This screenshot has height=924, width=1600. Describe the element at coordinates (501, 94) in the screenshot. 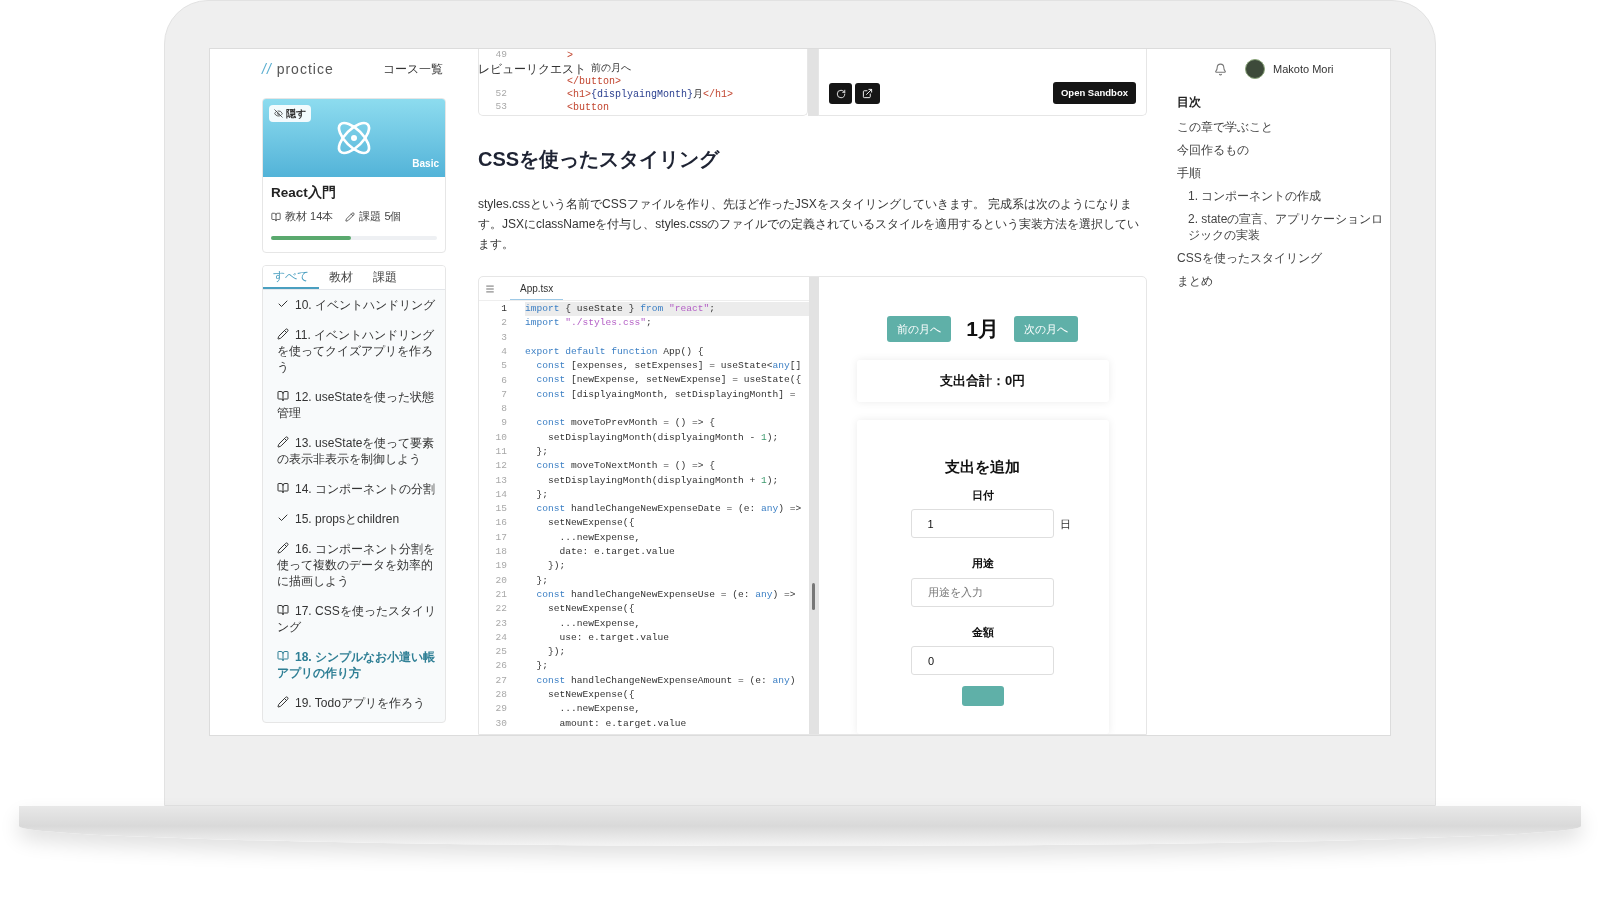

I see `line-number: 52` at that location.